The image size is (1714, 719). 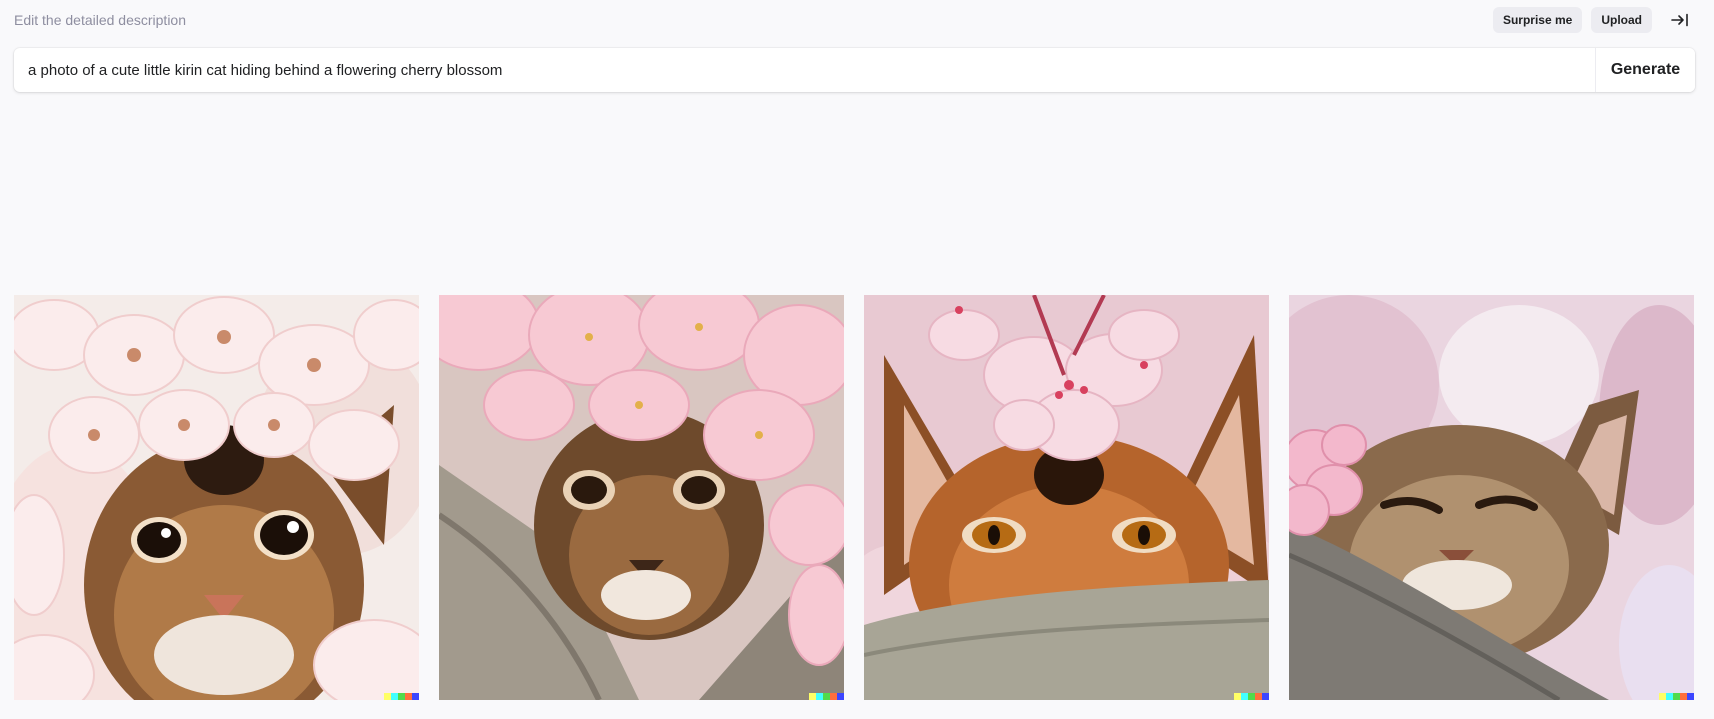 I want to click on collapse-right-icon, so click(x=1680, y=20).